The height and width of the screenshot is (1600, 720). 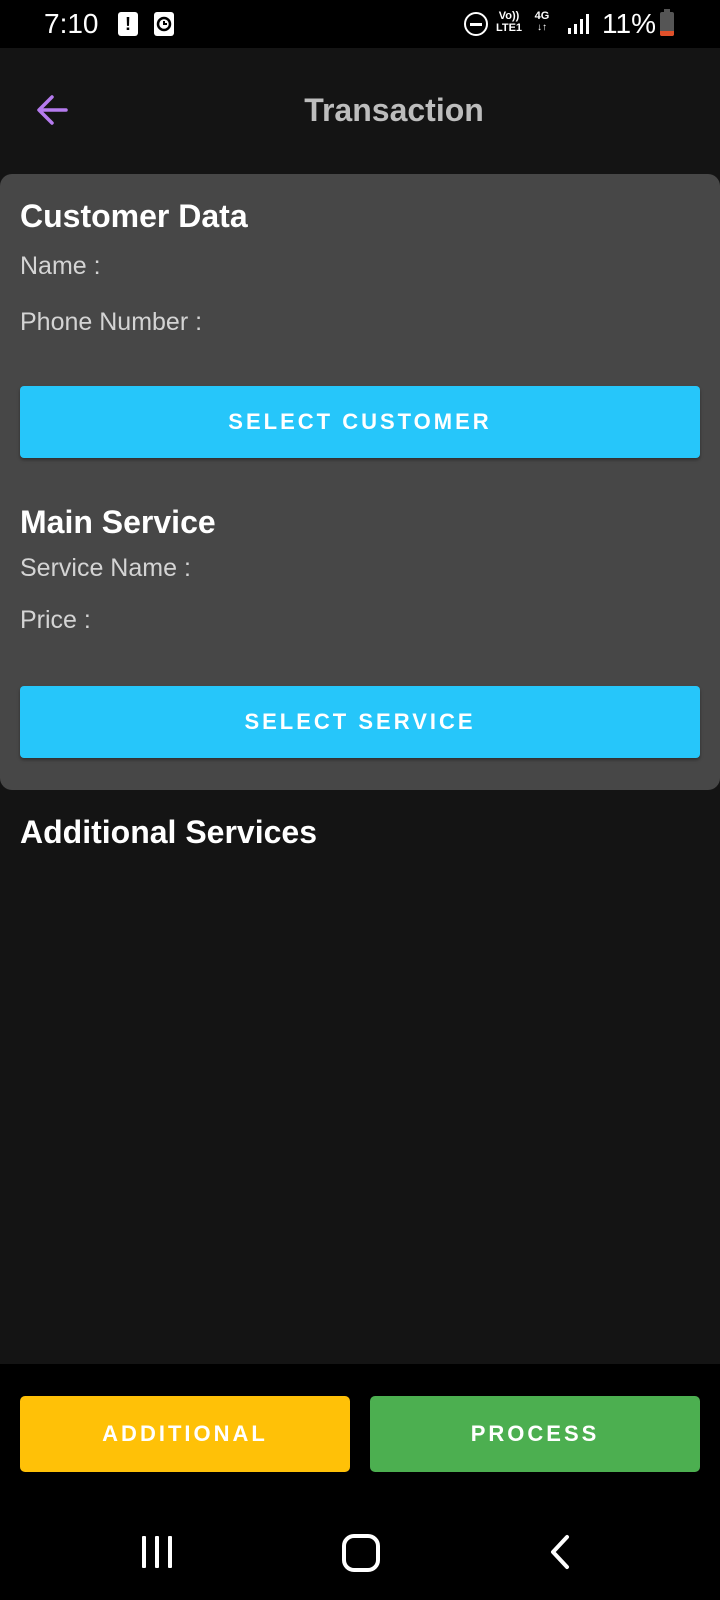 I want to click on lte-label: LTE1, so click(x=509, y=28).